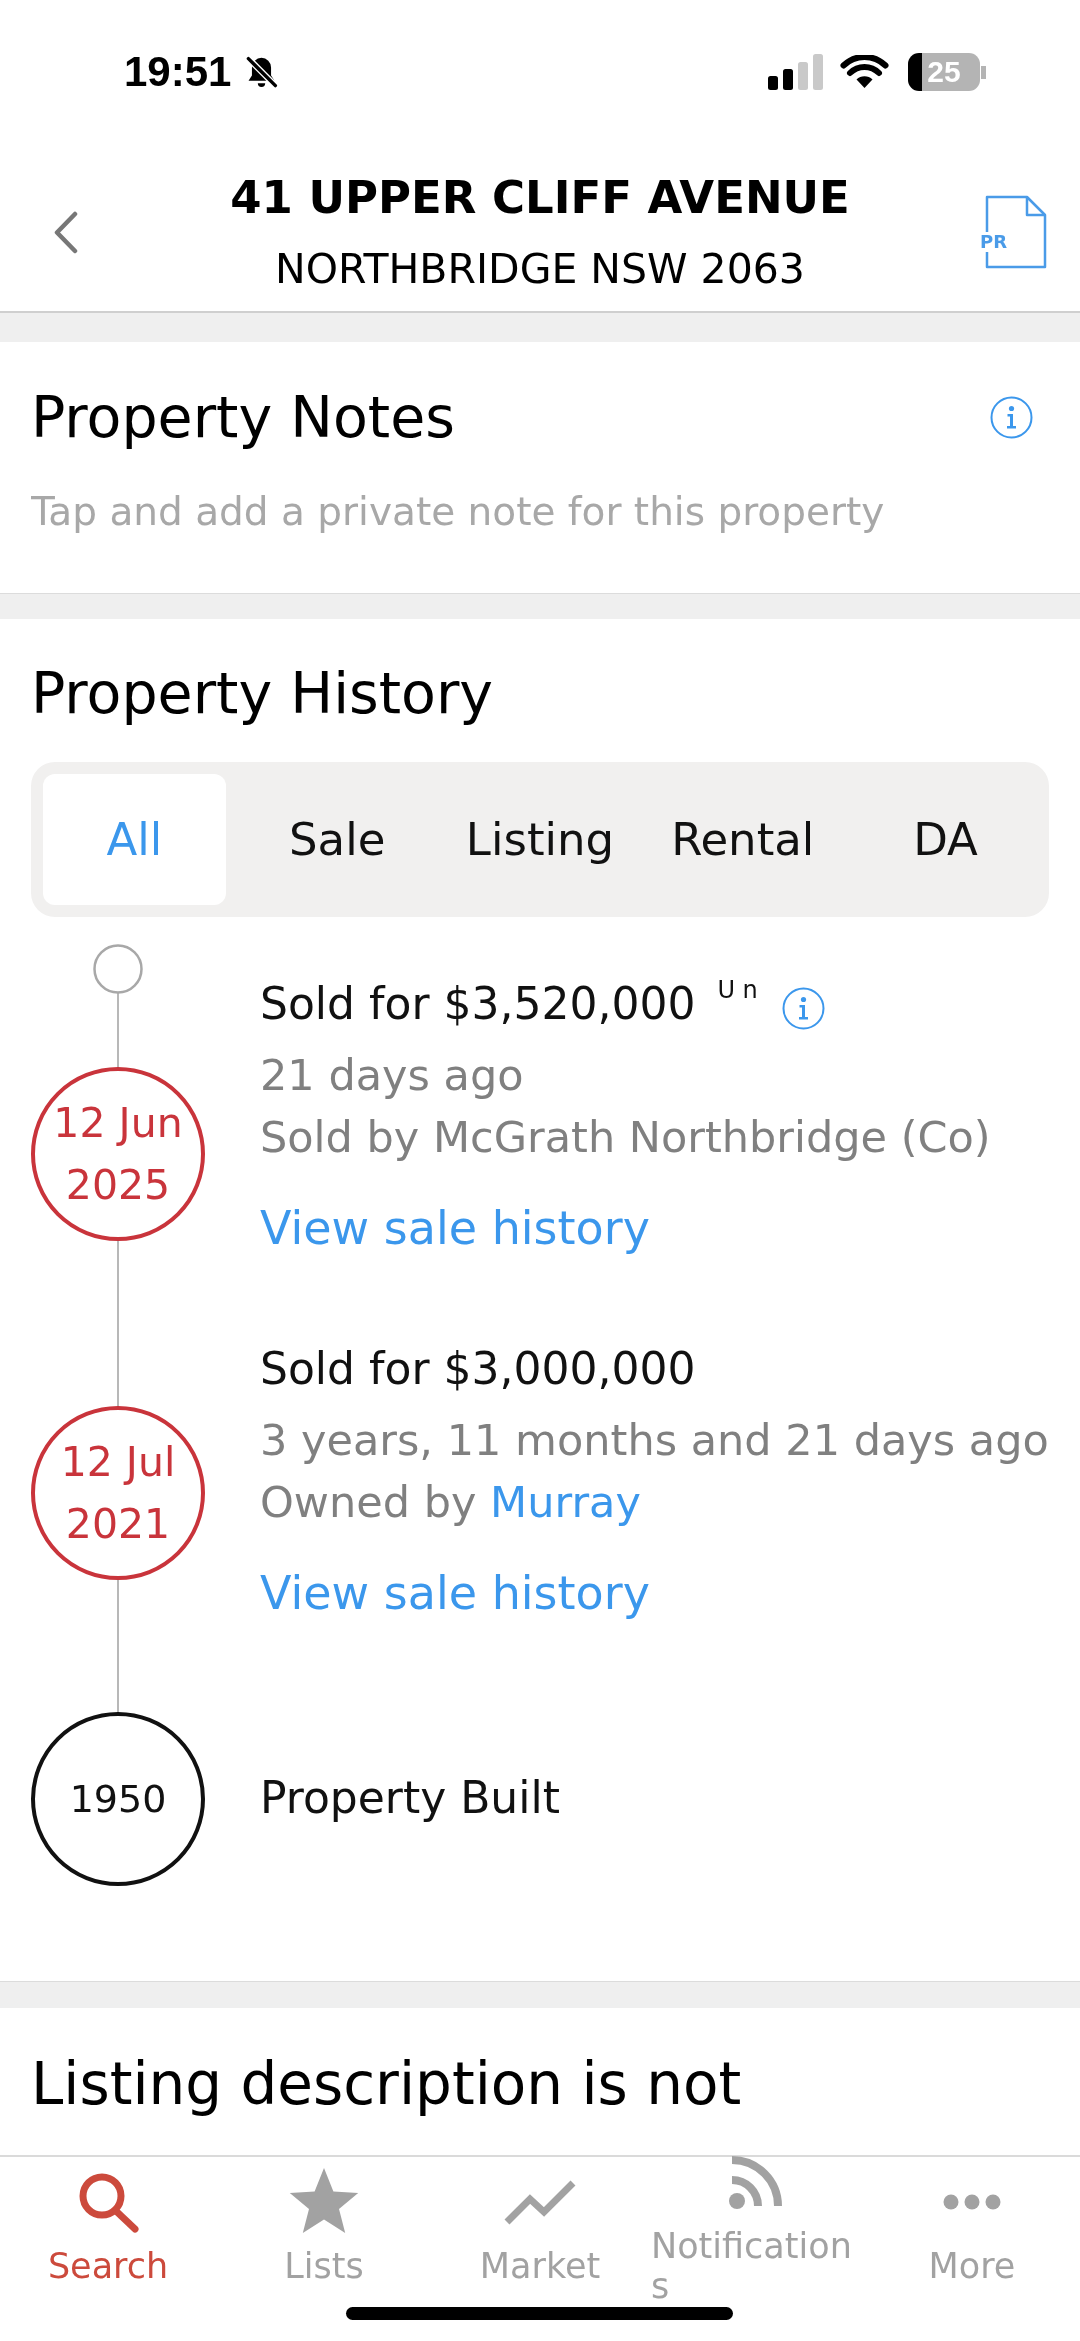 This screenshot has width=1080, height=2341. What do you see at coordinates (324, 2227) in the screenshot?
I see `nav-tab: Lists` at bounding box center [324, 2227].